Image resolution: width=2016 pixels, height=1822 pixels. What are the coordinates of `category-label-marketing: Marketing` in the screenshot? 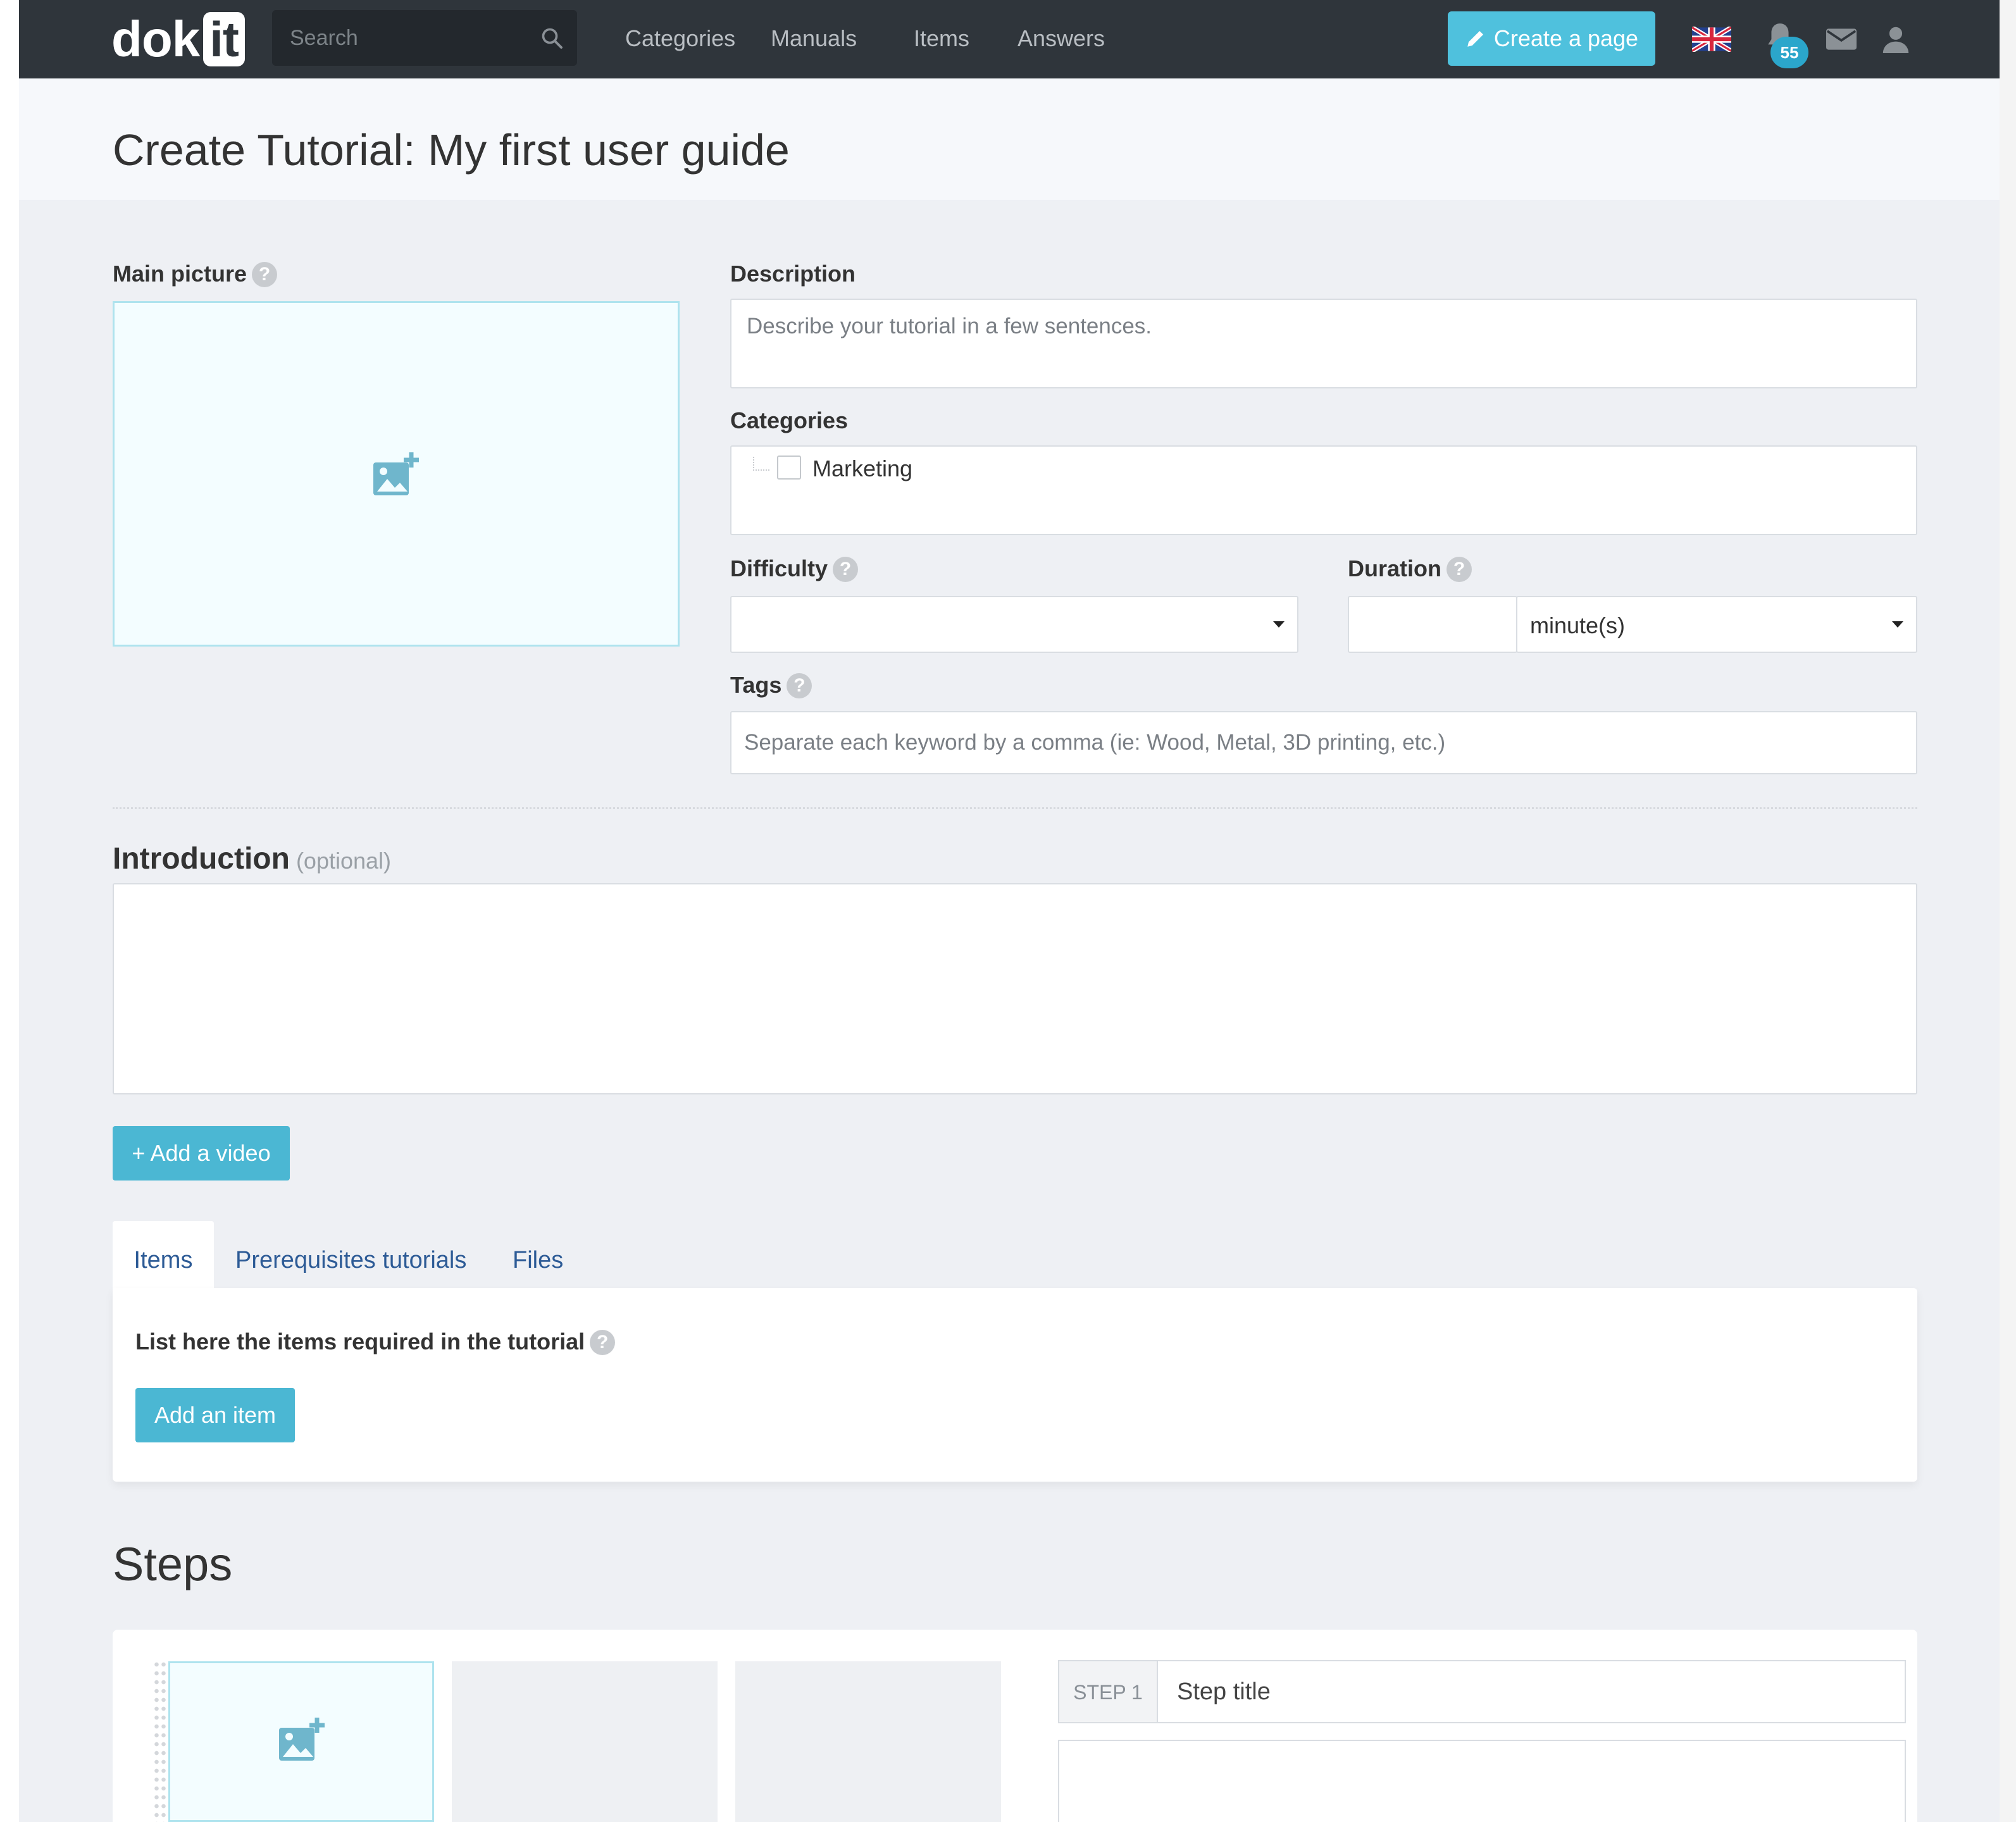 It's located at (862, 468).